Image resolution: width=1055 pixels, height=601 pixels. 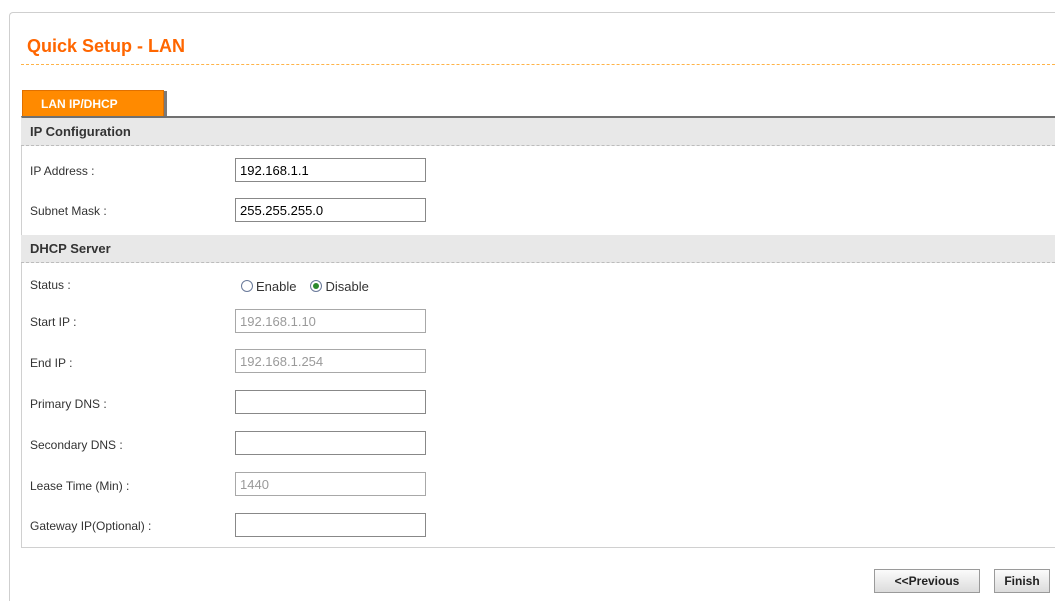 What do you see at coordinates (316, 286) in the screenshot?
I see `disable-radio` at bounding box center [316, 286].